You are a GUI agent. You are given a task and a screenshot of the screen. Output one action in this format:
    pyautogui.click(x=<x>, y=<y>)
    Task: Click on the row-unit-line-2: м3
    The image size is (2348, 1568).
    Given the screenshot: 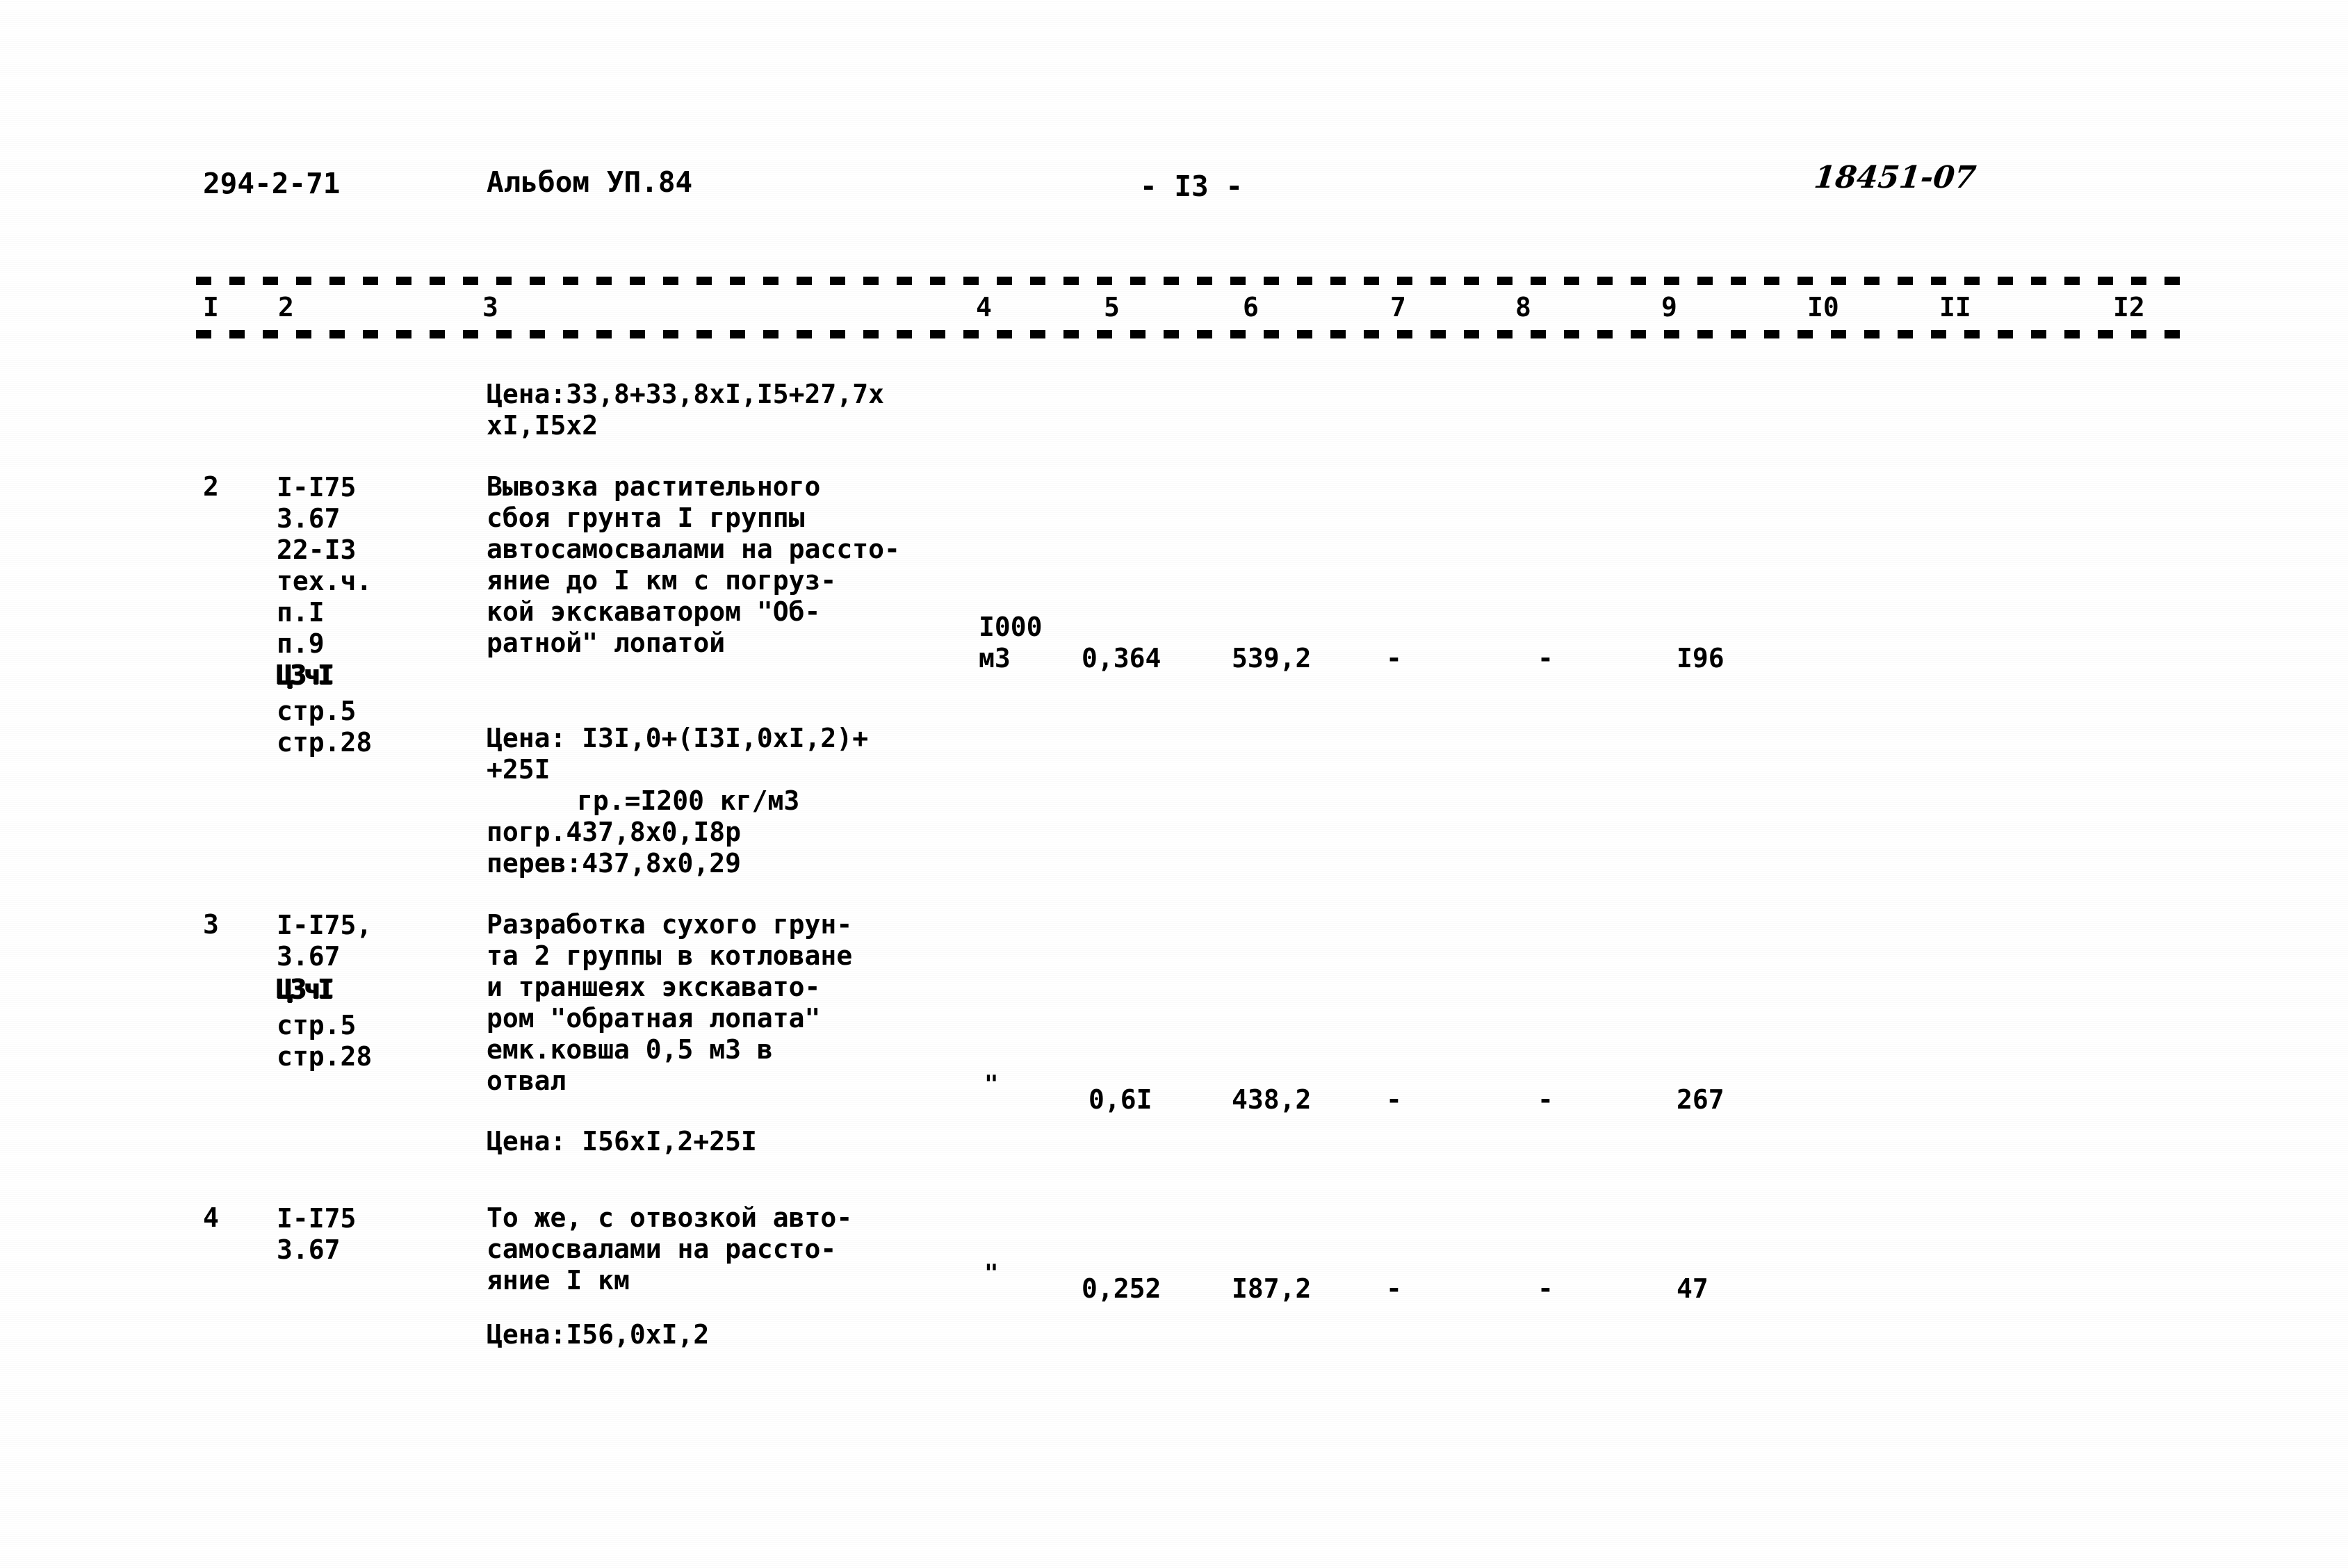 What is the action you would take?
    pyautogui.click(x=995, y=658)
    